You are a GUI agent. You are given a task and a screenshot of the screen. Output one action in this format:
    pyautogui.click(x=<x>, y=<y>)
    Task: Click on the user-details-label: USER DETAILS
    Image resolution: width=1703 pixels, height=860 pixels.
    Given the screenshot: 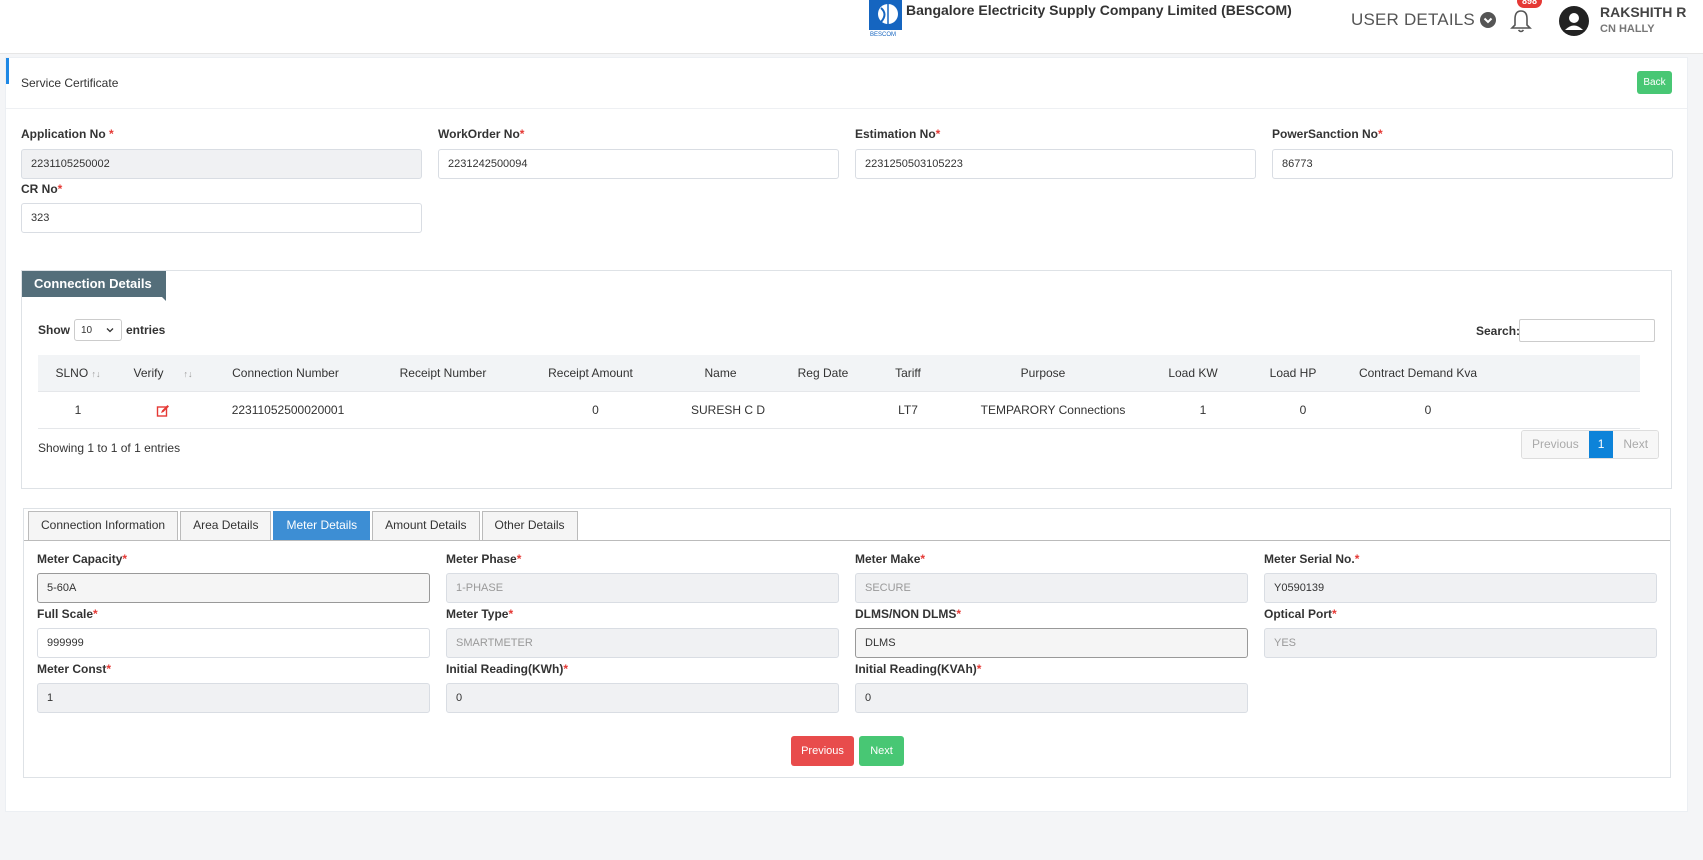 What is the action you would take?
    pyautogui.click(x=1413, y=19)
    